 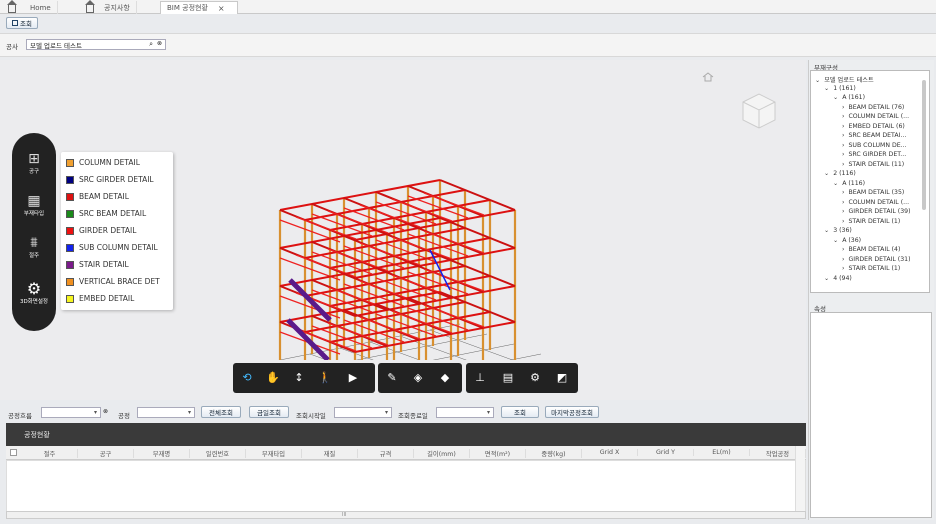 What do you see at coordinates (562, 378) in the screenshot?
I see `fullscreen-icon: ◩` at bounding box center [562, 378].